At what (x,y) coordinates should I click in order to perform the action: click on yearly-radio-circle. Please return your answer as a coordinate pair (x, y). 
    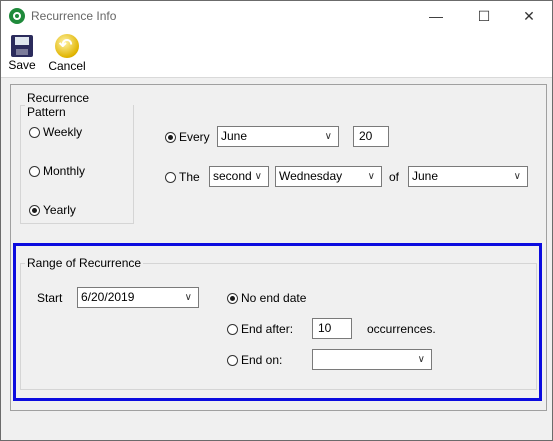
    Looking at the image, I should click on (34, 210).